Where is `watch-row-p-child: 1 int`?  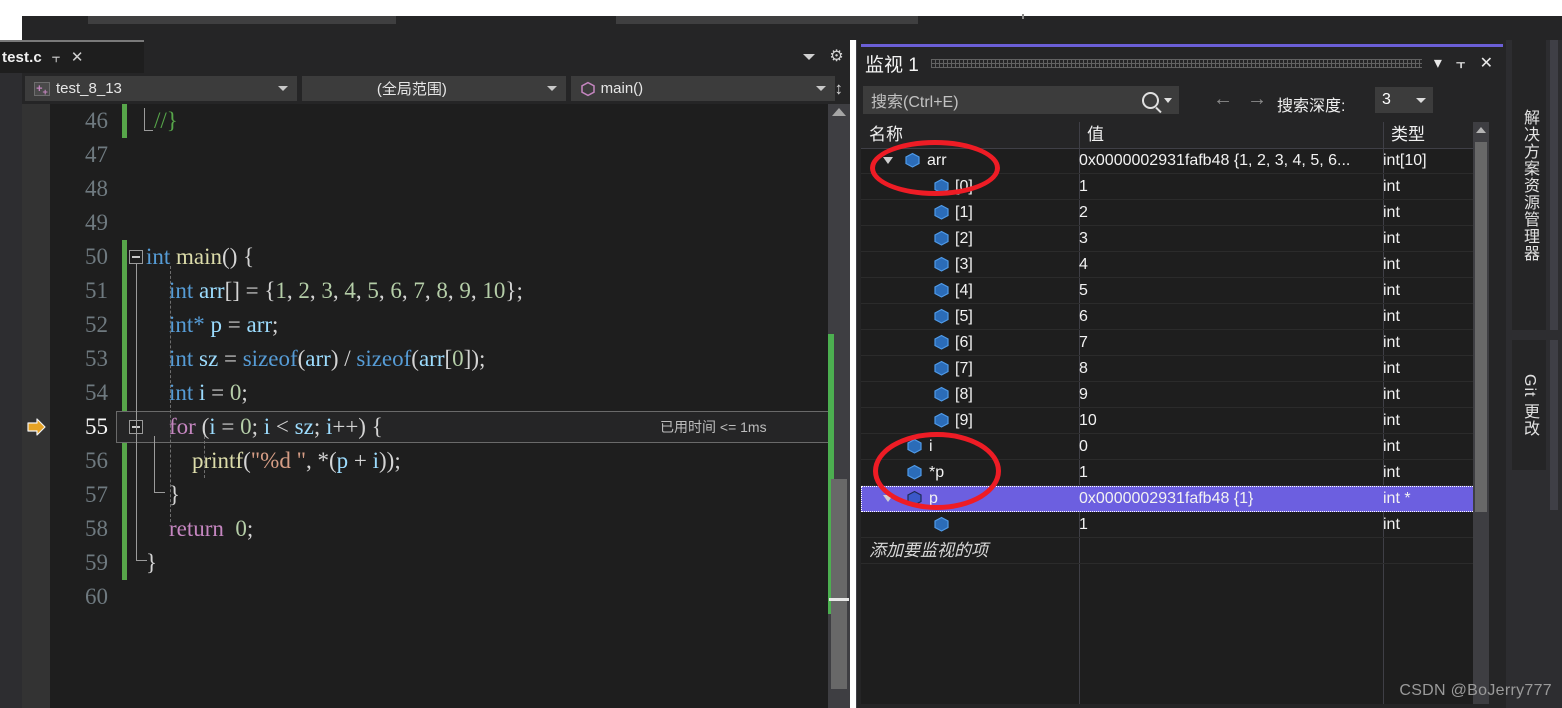 watch-row-p-child: 1 int is located at coordinates (1175, 525).